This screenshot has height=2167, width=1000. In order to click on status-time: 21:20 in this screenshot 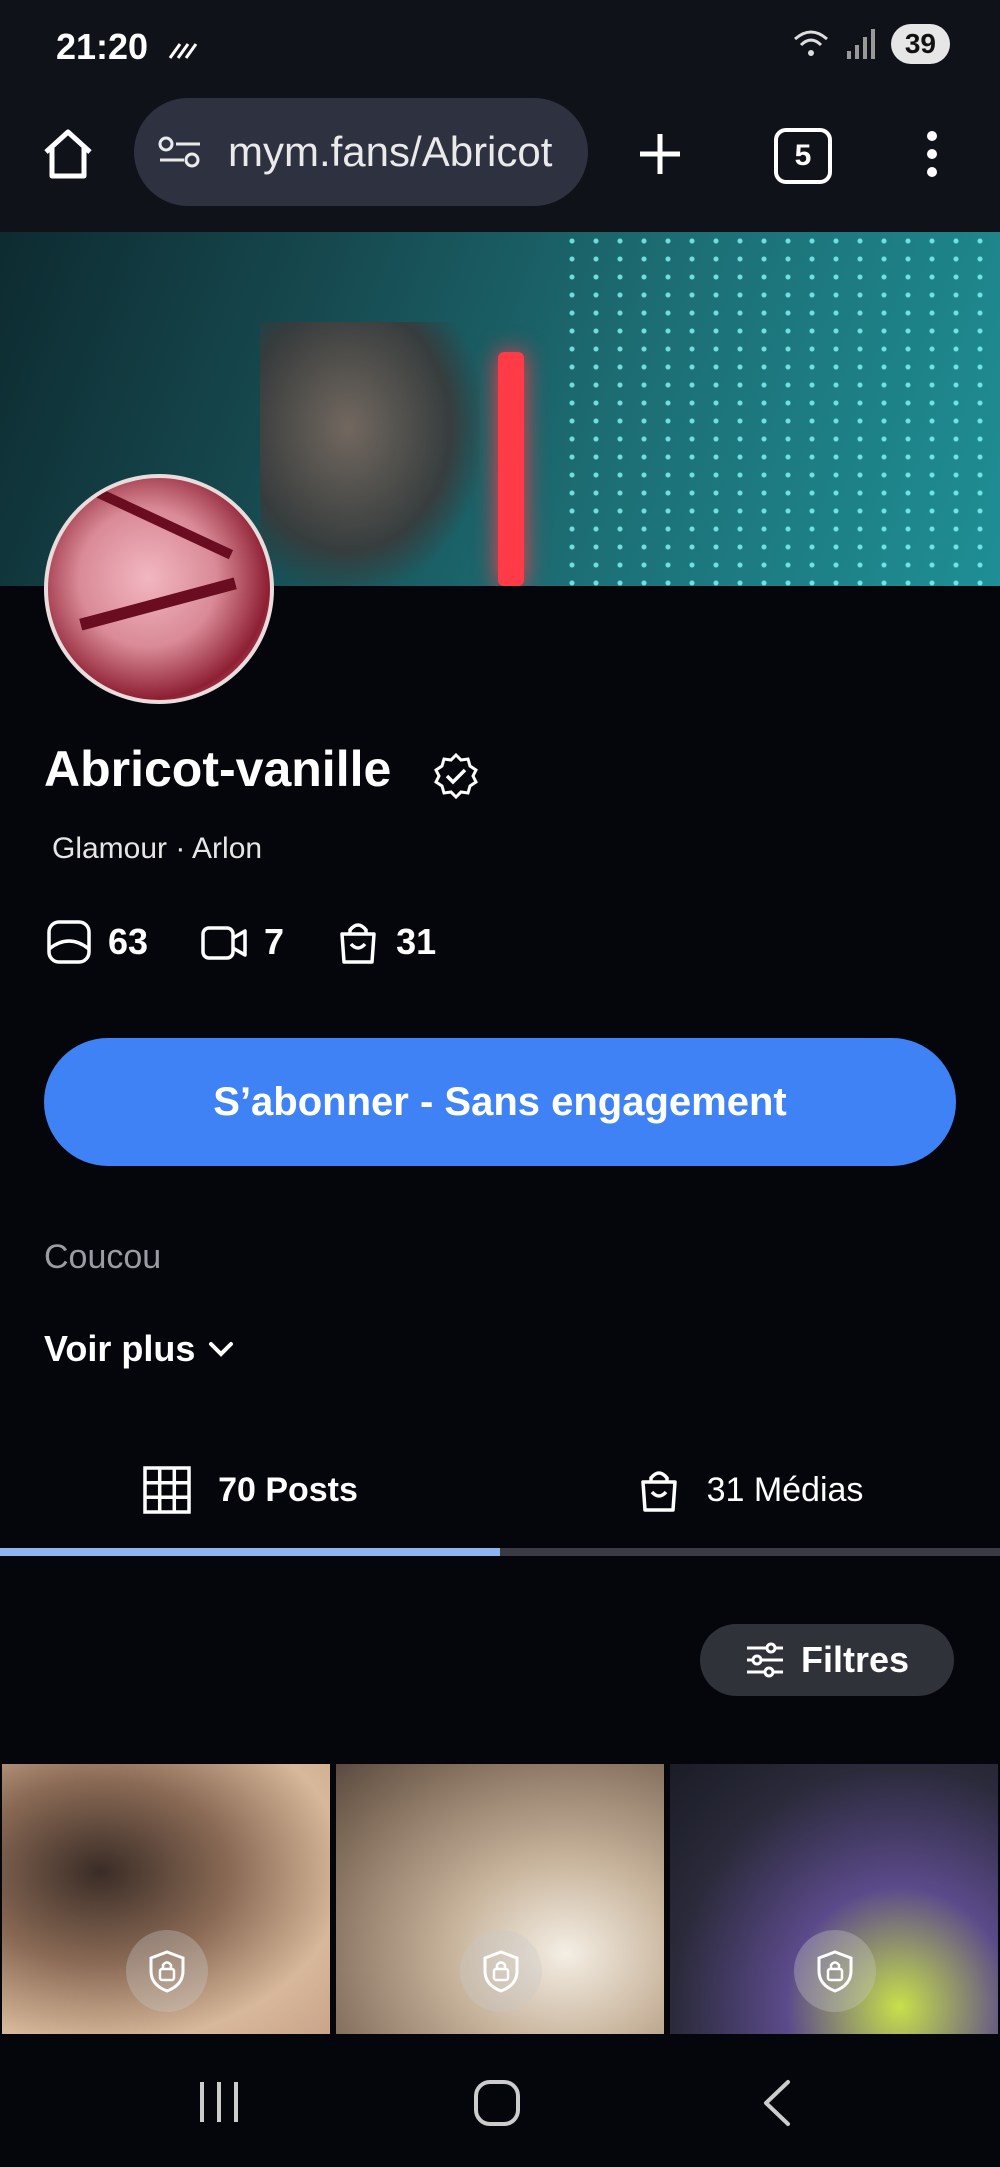, I will do `click(102, 46)`.